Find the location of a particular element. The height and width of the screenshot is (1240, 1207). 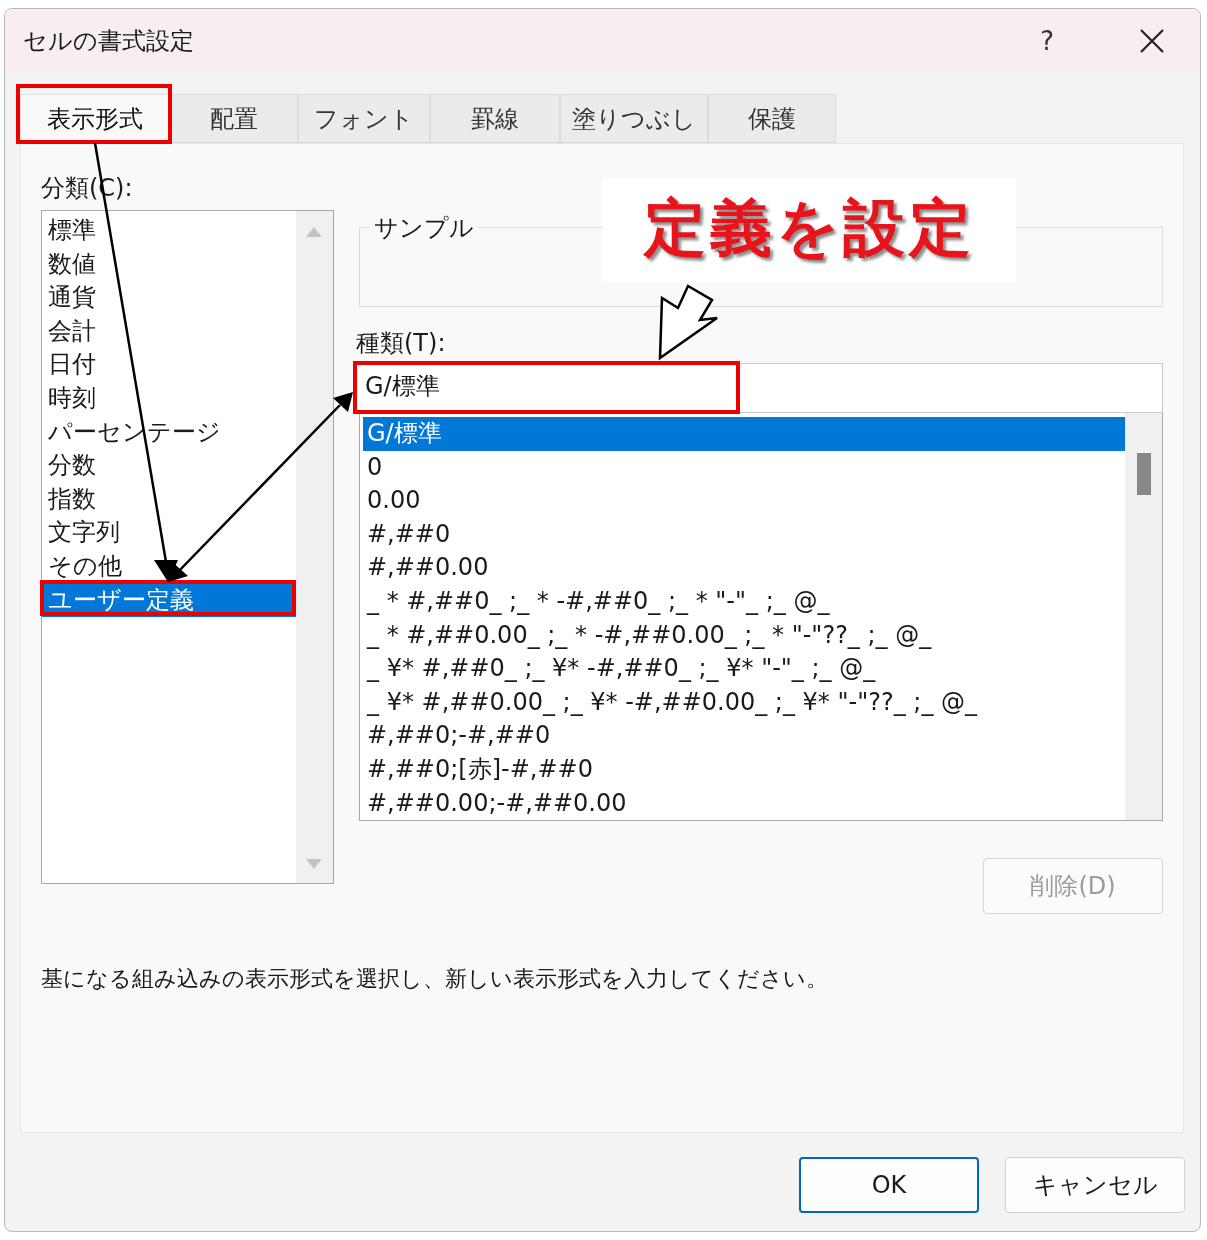

tab: 保護 is located at coordinates (772, 118).